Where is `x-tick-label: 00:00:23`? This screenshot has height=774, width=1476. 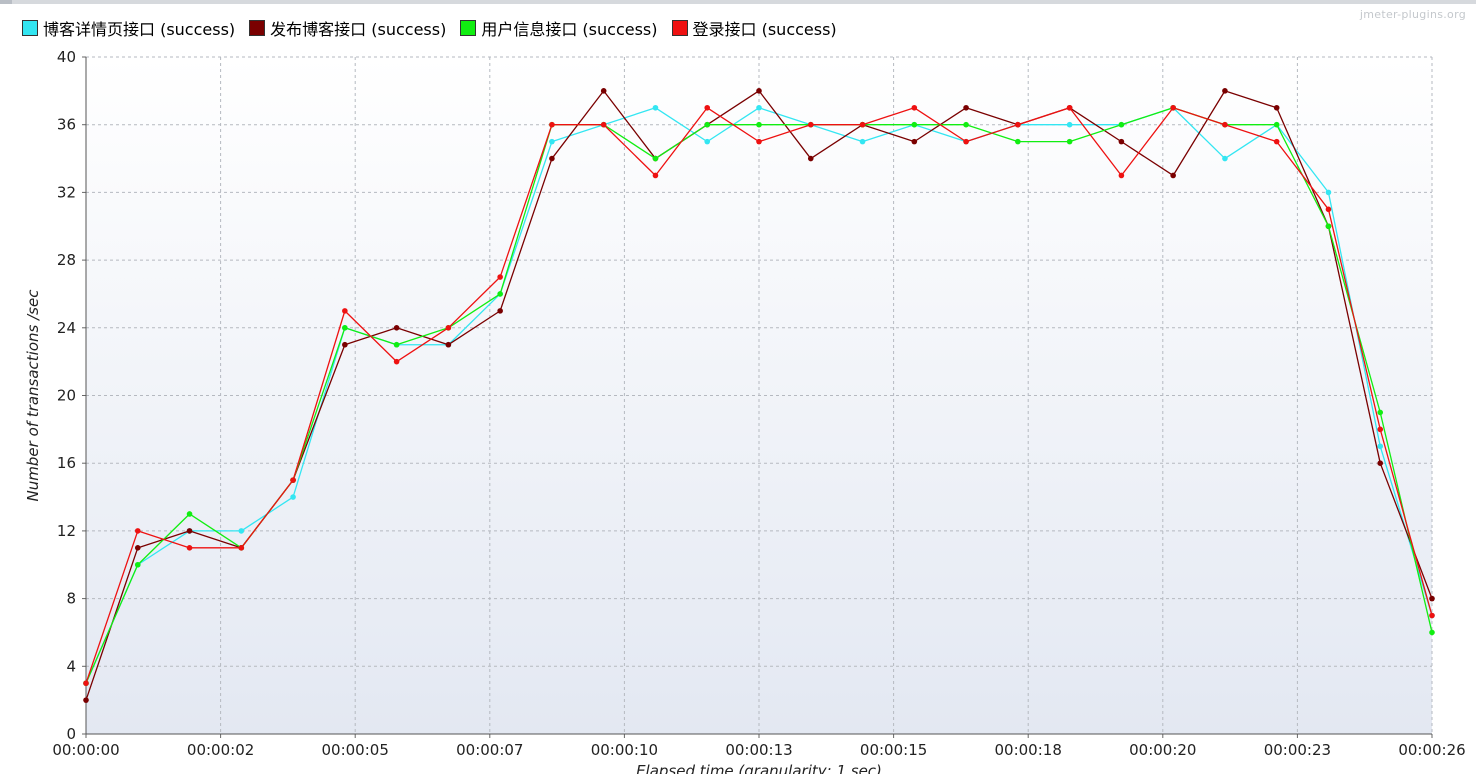 x-tick-label: 00:00:23 is located at coordinates (1297, 750).